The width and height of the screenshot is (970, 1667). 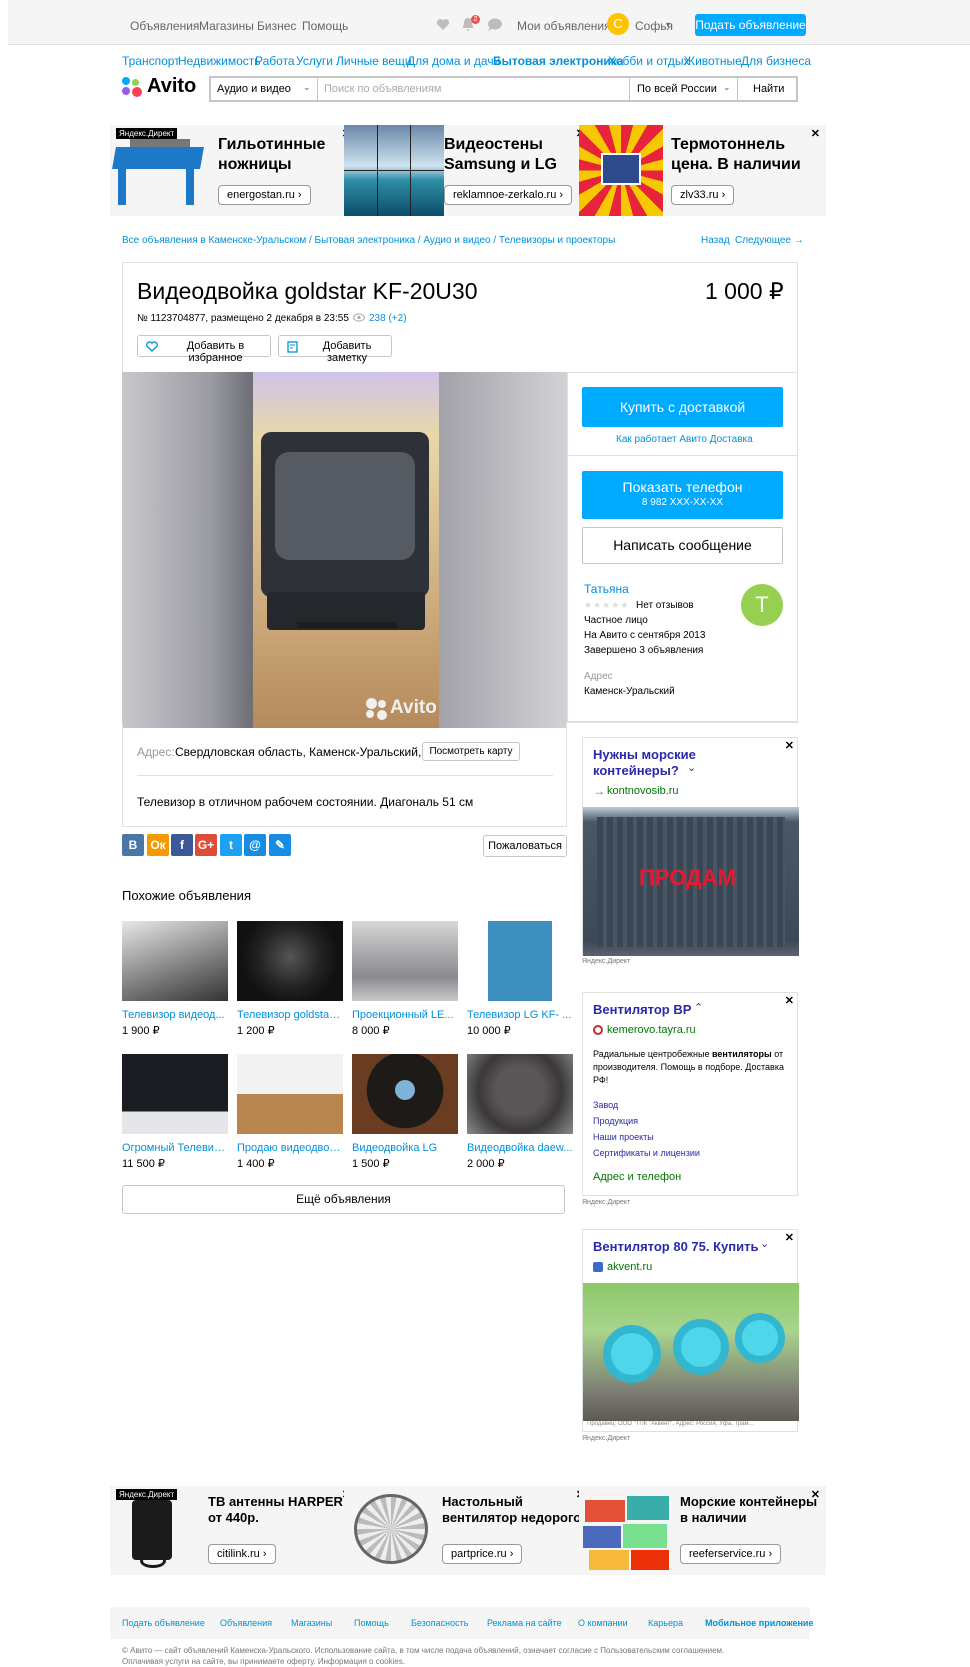 I want to click on my-ads-link: Мои объявления, so click(x=564, y=26).